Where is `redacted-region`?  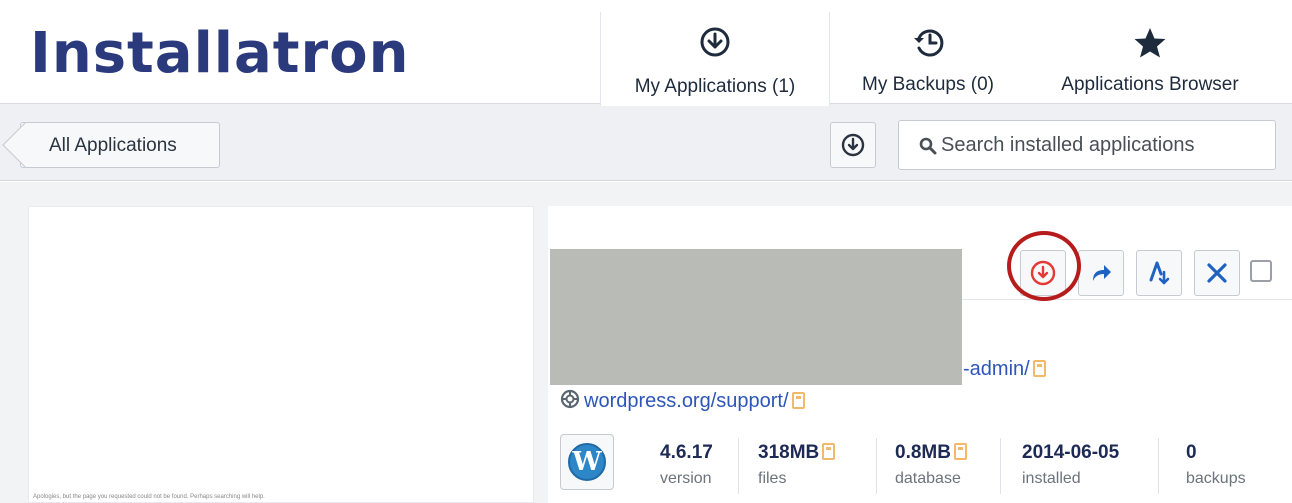
redacted-region is located at coordinates (756, 317).